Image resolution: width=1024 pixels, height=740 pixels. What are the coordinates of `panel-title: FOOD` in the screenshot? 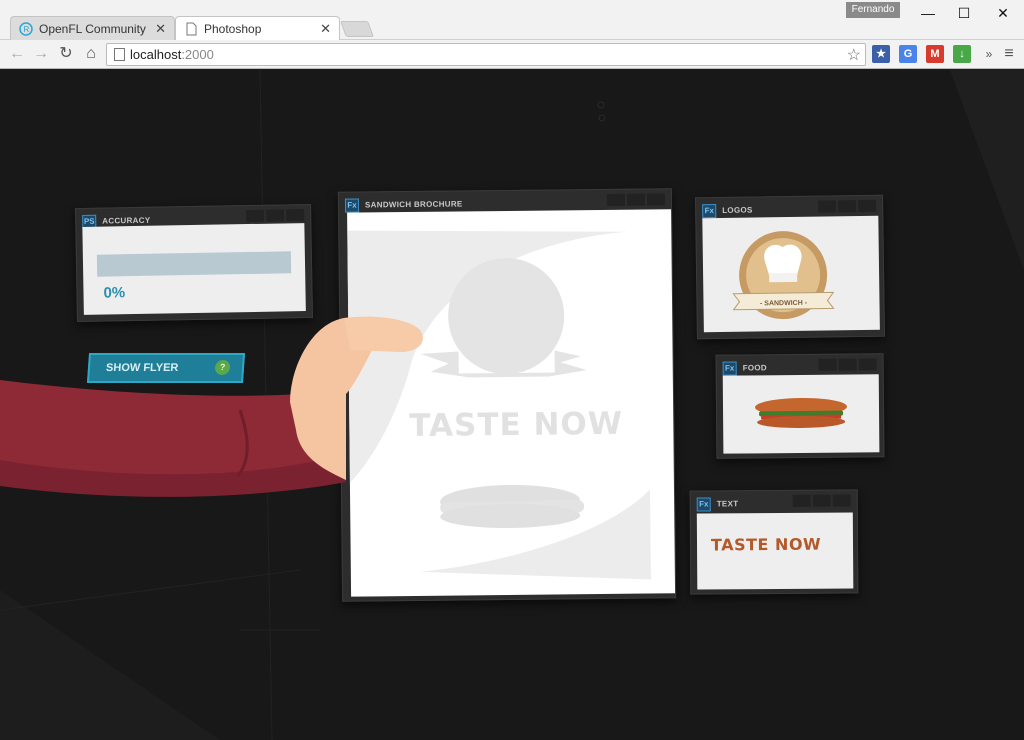 It's located at (755, 368).